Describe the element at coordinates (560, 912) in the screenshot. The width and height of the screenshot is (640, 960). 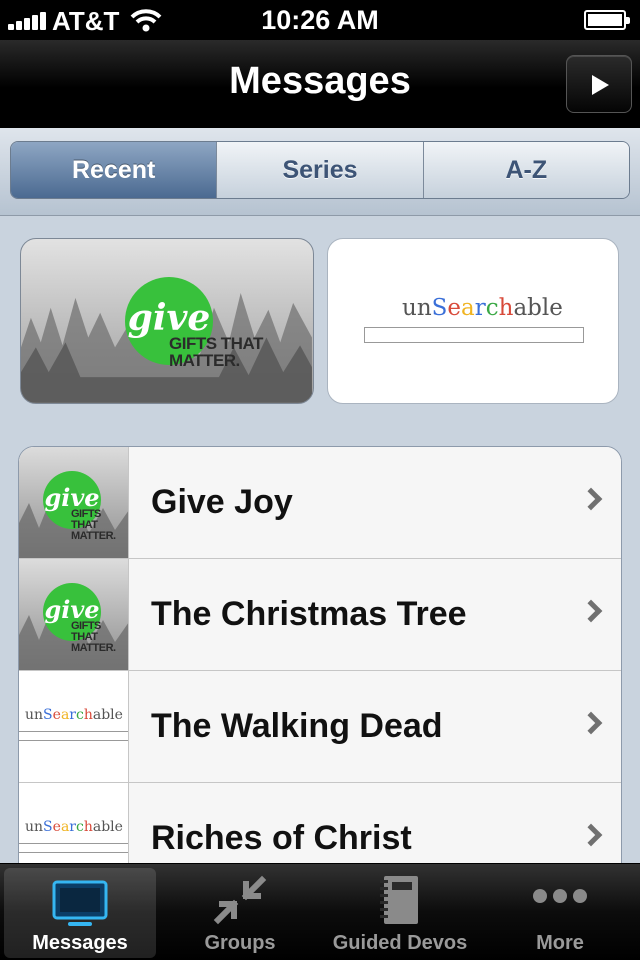
I see `tab-more: More` at that location.